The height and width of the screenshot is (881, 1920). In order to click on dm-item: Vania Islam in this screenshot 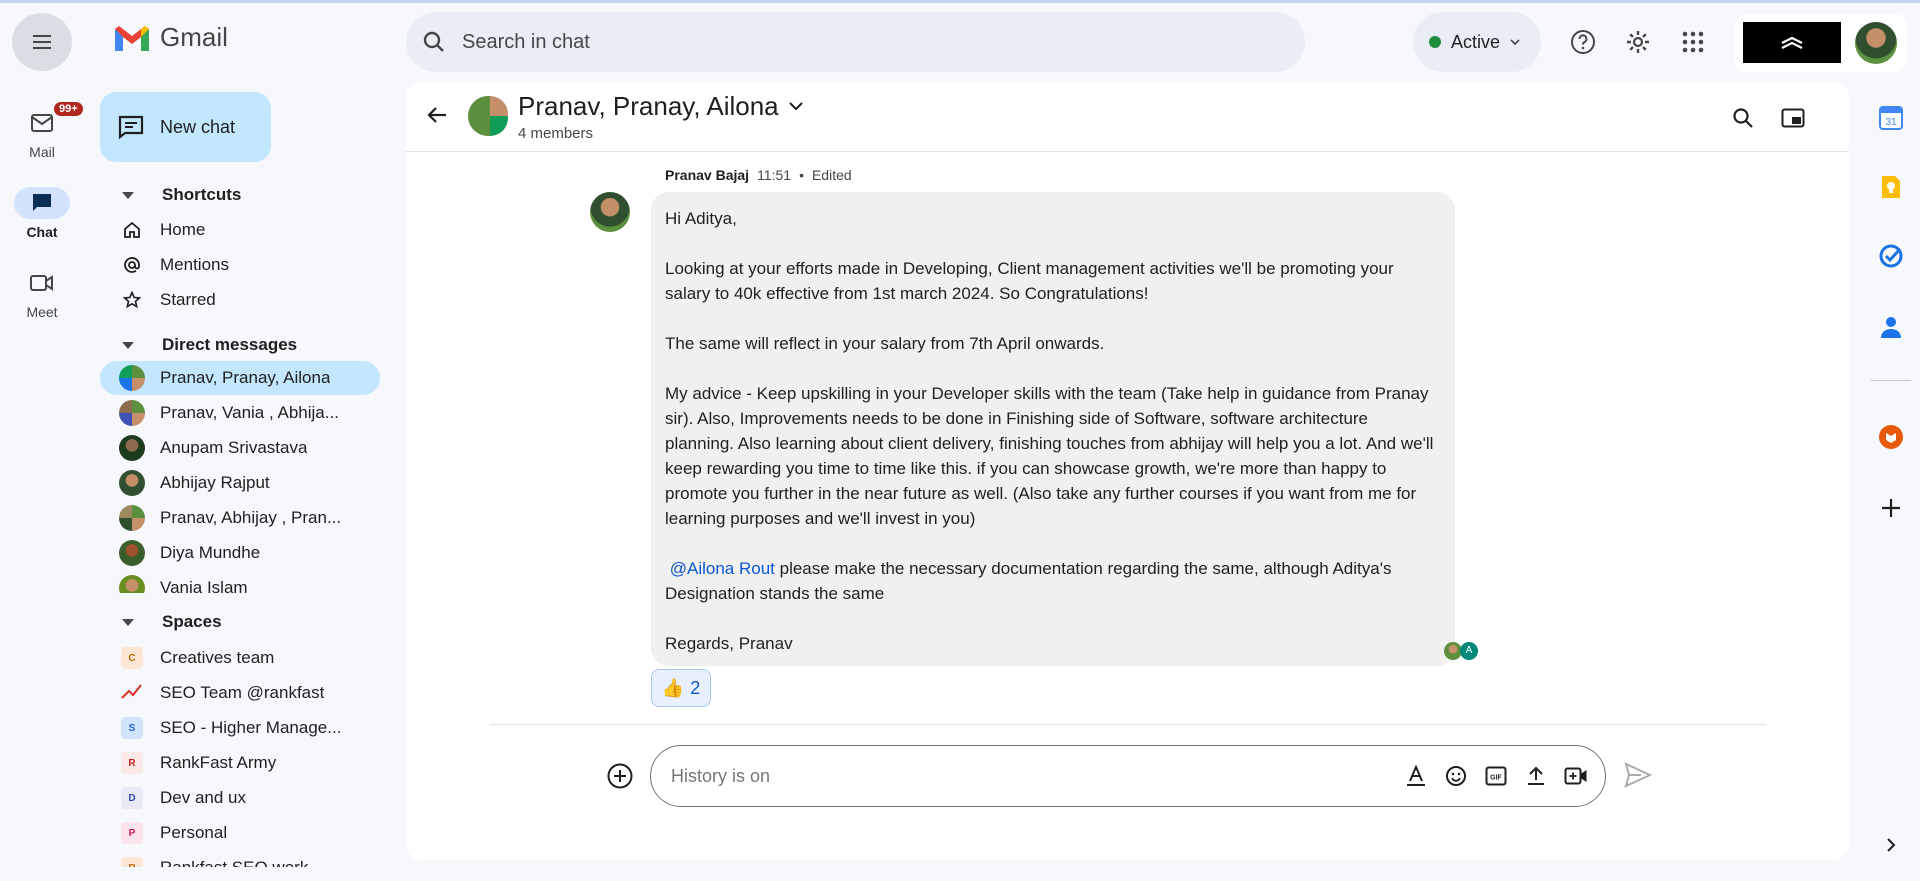, I will do `click(240, 582)`.